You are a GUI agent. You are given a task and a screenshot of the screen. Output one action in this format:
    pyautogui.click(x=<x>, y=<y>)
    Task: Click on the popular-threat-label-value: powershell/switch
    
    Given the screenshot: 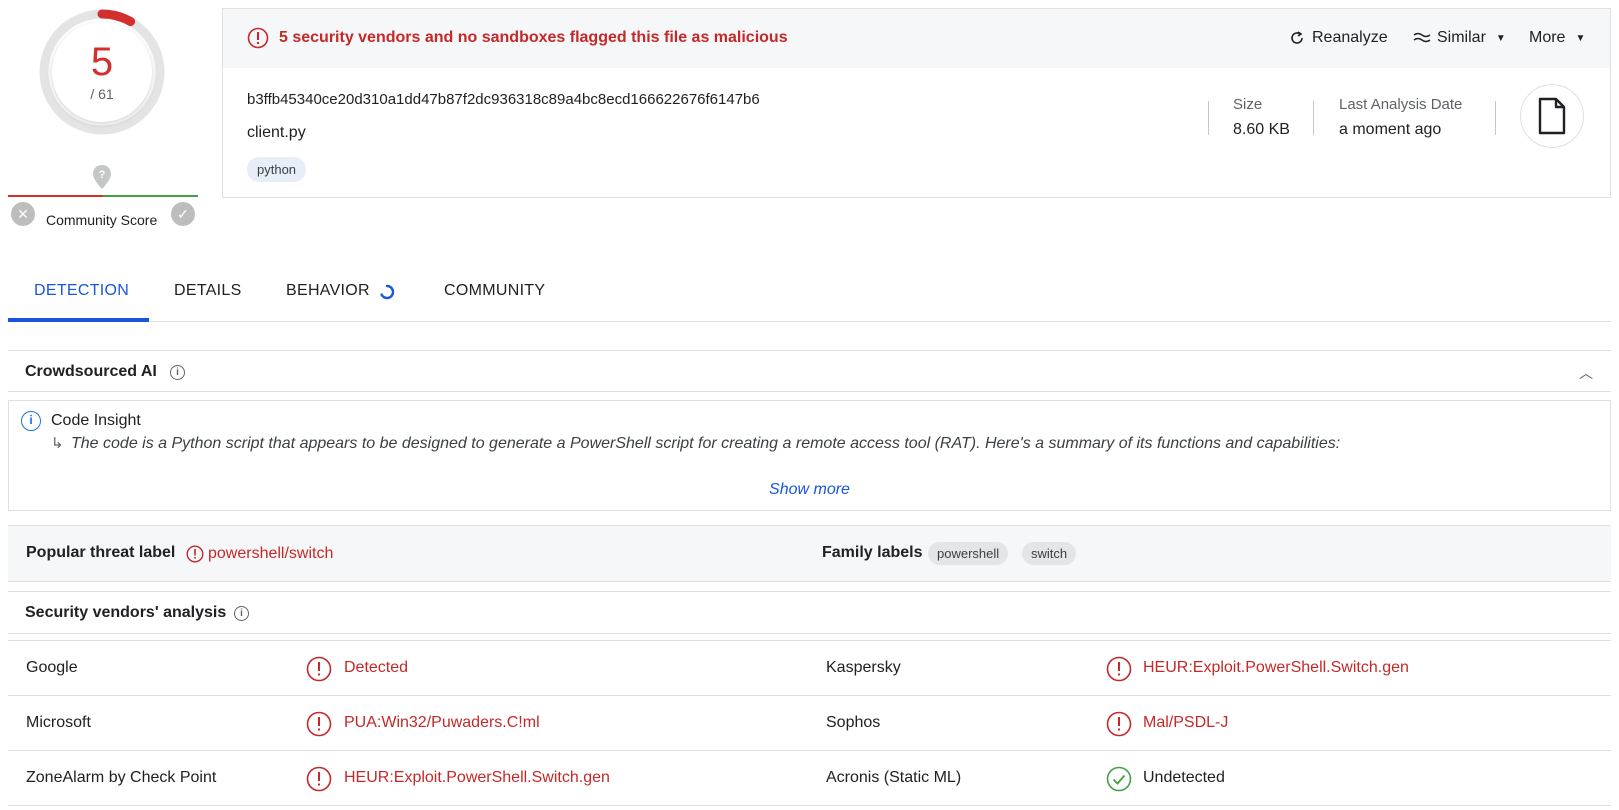 What is the action you would take?
    pyautogui.click(x=270, y=554)
    